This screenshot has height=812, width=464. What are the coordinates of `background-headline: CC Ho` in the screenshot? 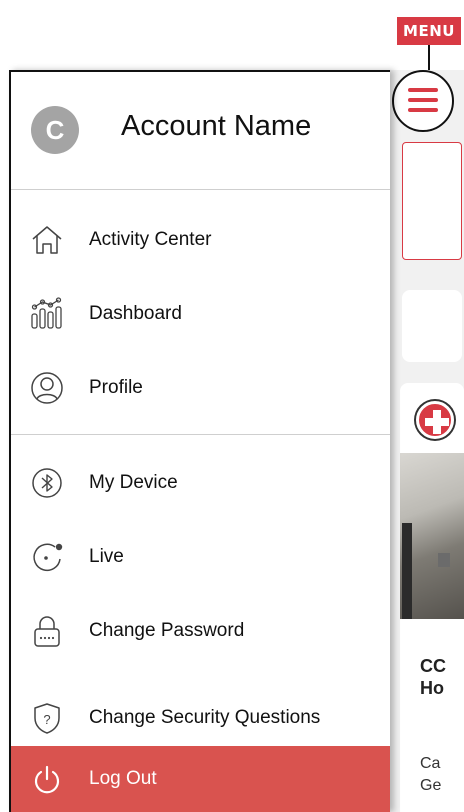 It's located at (433, 677).